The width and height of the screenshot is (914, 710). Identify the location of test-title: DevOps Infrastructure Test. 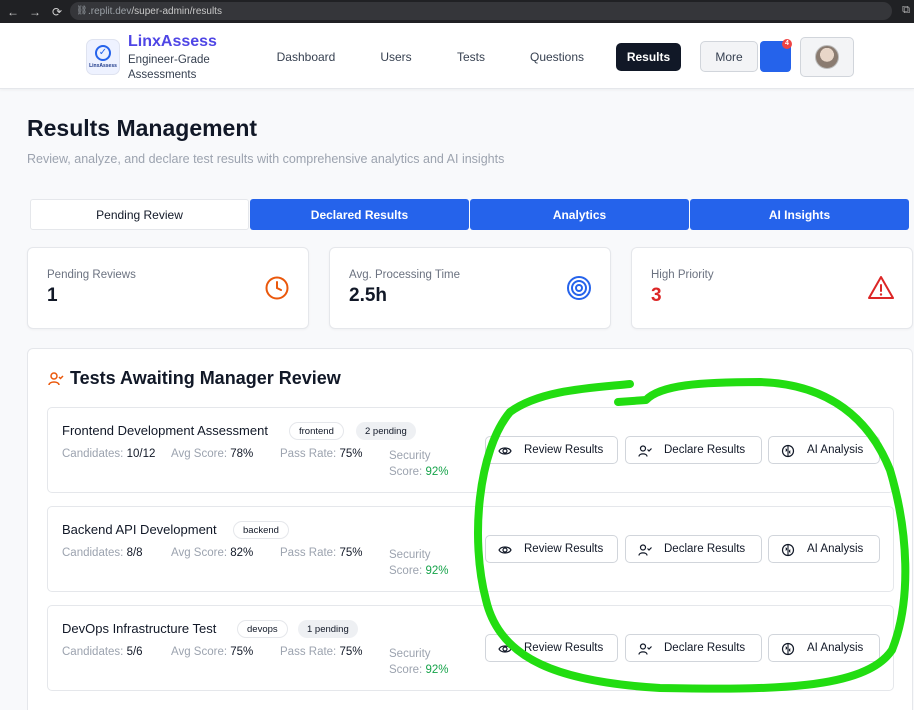
(139, 628).